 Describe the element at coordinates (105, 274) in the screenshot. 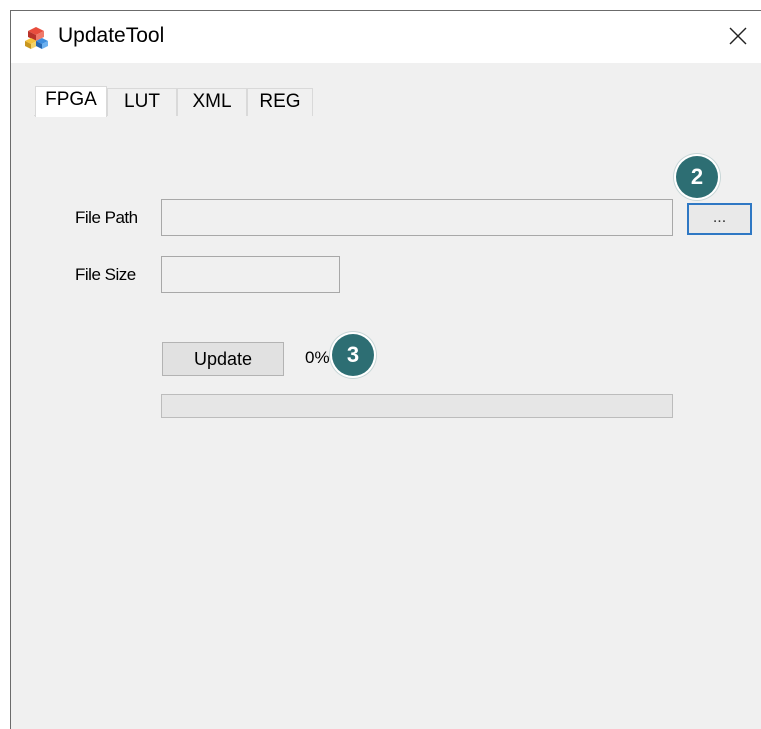

I see `file-size-label: File Size` at that location.